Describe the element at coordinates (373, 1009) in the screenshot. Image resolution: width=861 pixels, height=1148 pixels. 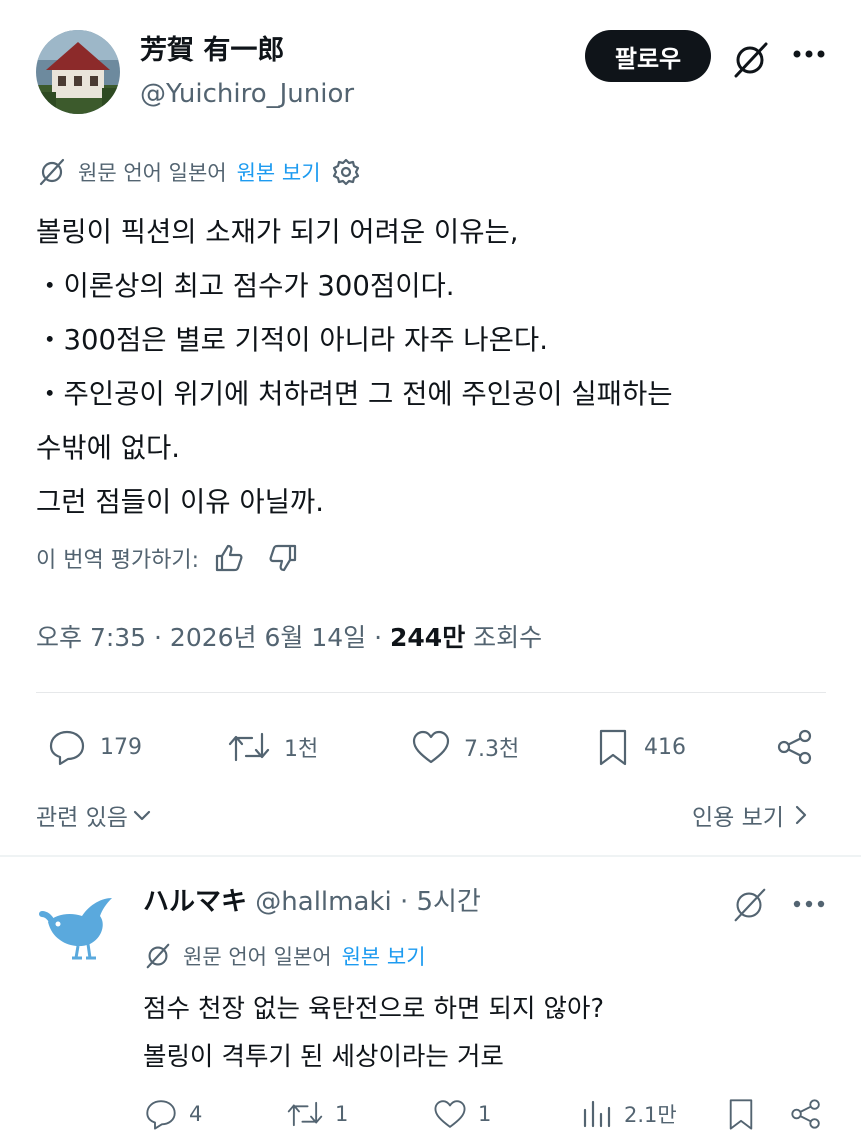
I see `reply-line: 점수 천장 없는 육탄전으로 하면 되지 않아?` at that location.